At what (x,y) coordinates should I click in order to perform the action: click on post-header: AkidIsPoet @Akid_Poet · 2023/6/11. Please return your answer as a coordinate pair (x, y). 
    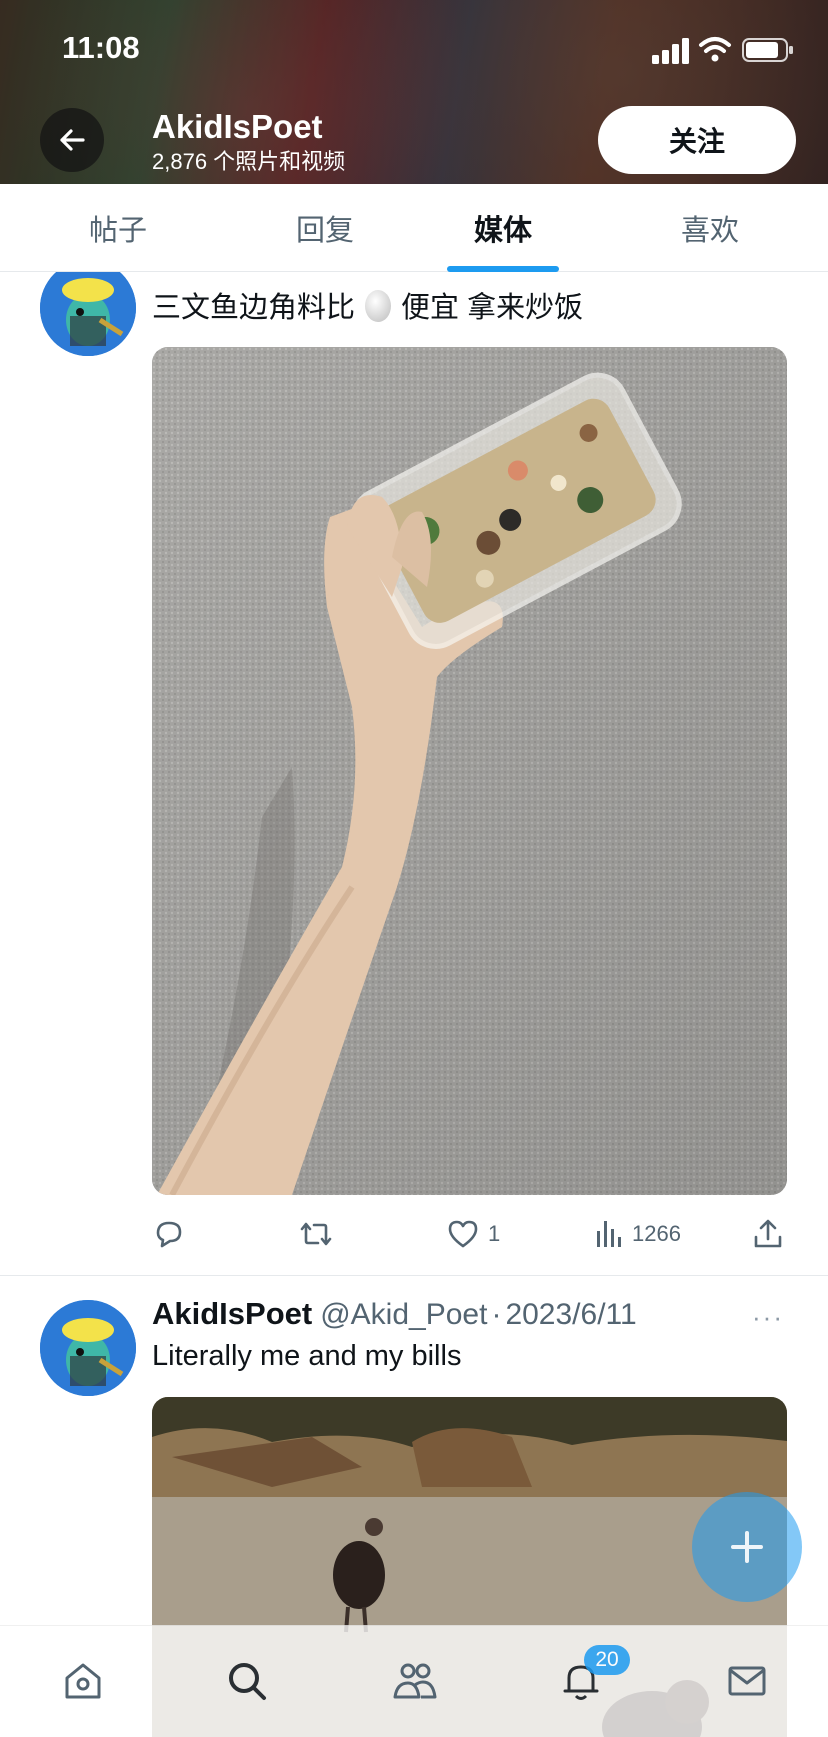
    Looking at the image, I should click on (394, 1314).